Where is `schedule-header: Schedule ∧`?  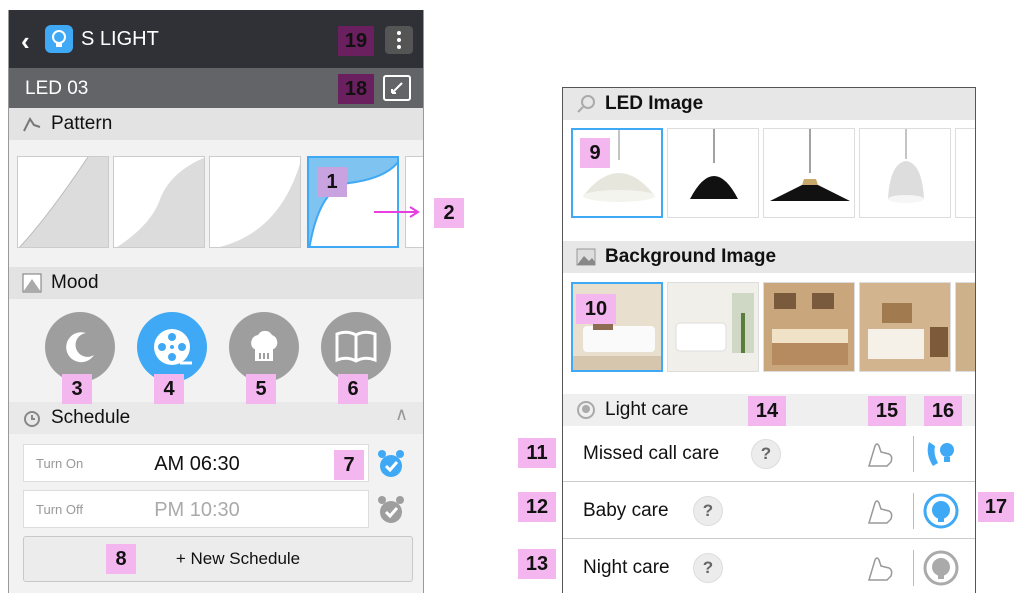 schedule-header: Schedule ∧ is located at coordinates (216, 418).